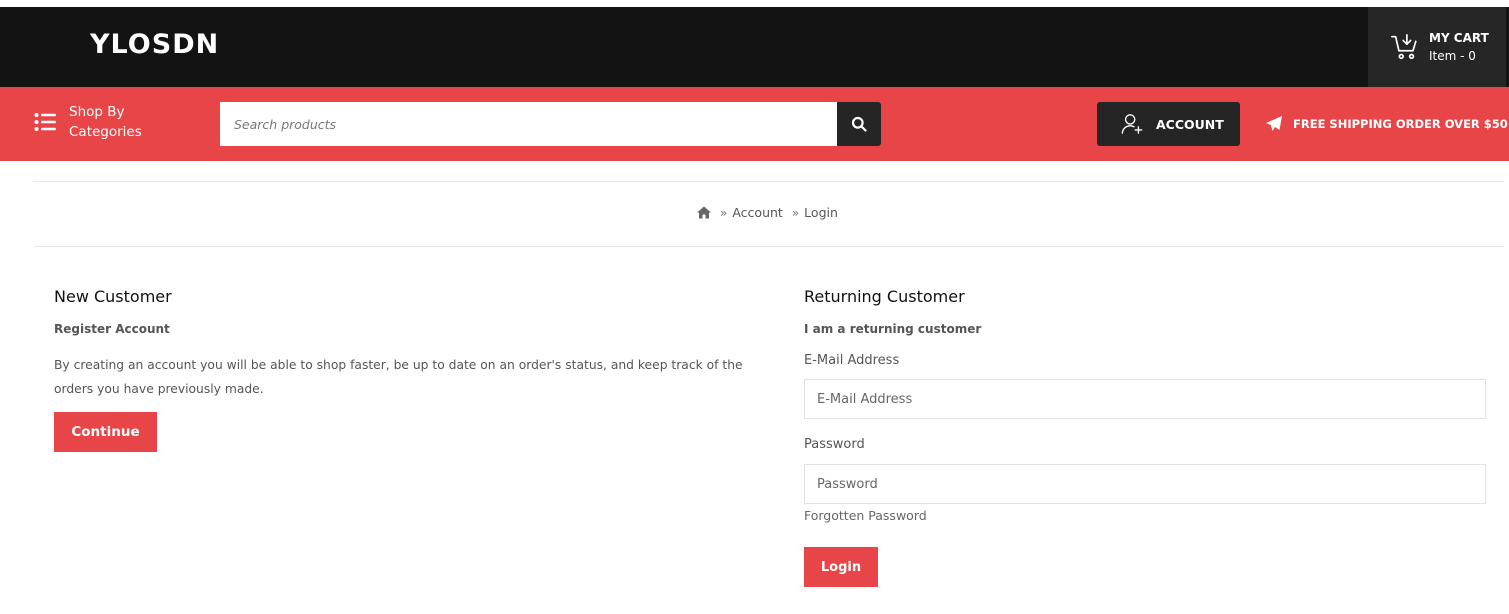  Describe the element at coordinates (704, 212) in the screenshot. I see `home-icon` at that location.